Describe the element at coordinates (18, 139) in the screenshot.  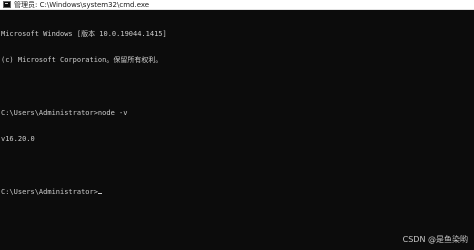
I see `console-line: v16.20.0` at that location.